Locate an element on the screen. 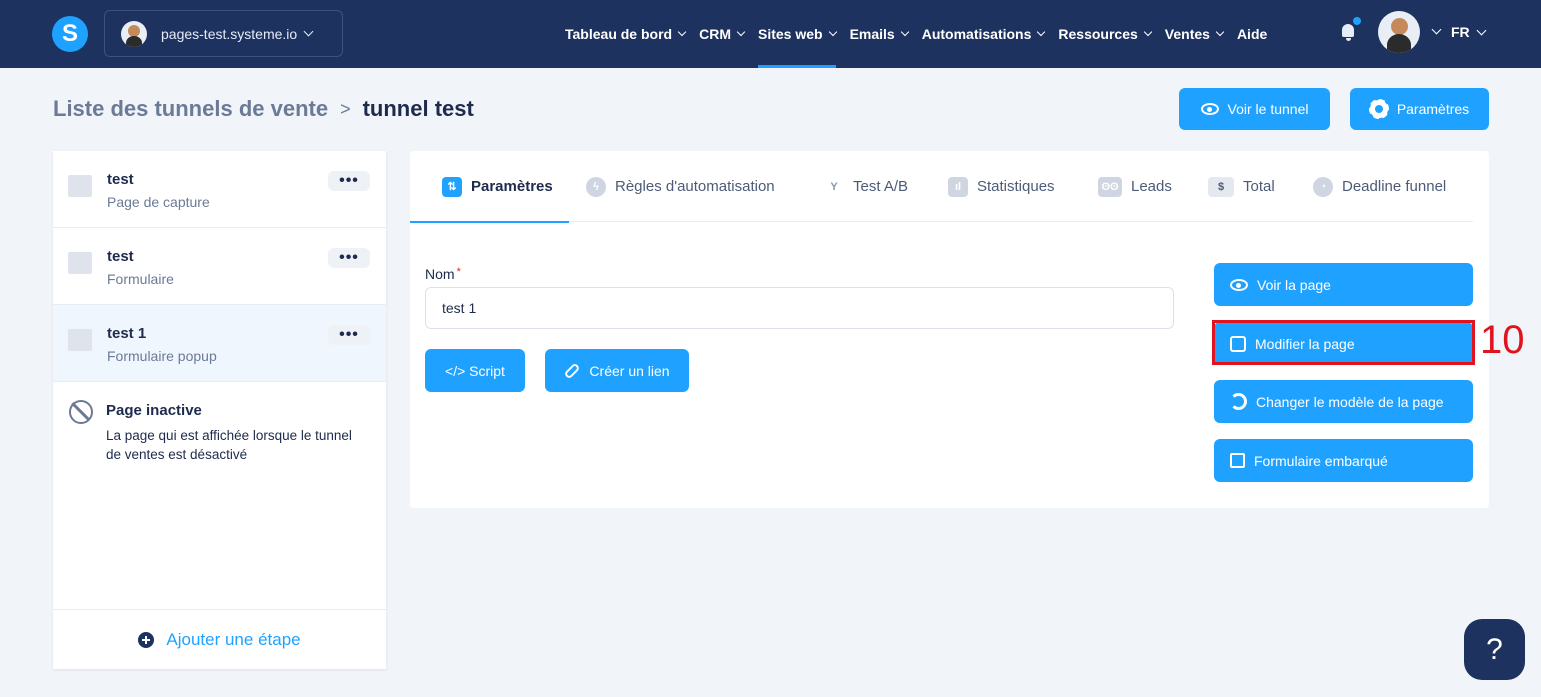 Image resolution: width=1541 pixels, height=697 pixels. name-field-label: Nom * is located at coordinates (443, 274).